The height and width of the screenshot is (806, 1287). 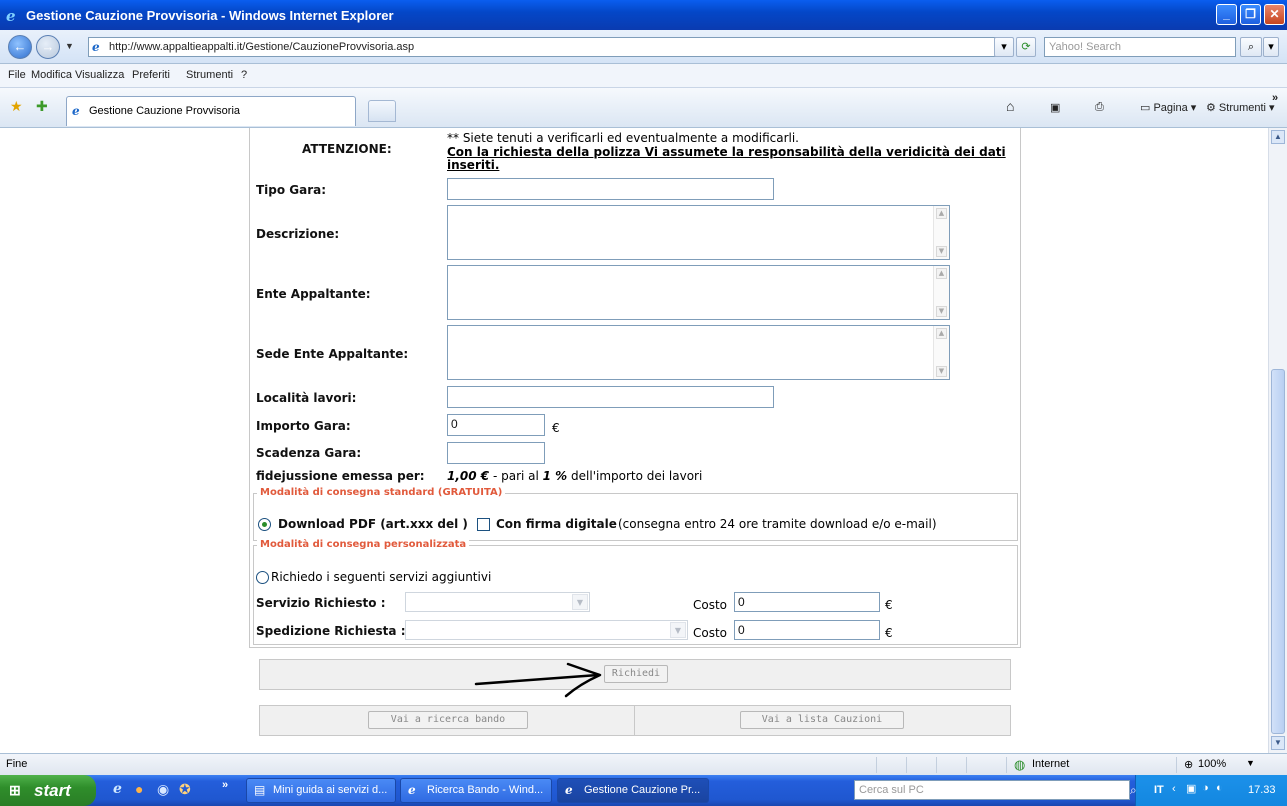 What do you see at coordinates (634, 720) in the screenshot?
I see `navigation-divider` at bounding box center [634, 720].